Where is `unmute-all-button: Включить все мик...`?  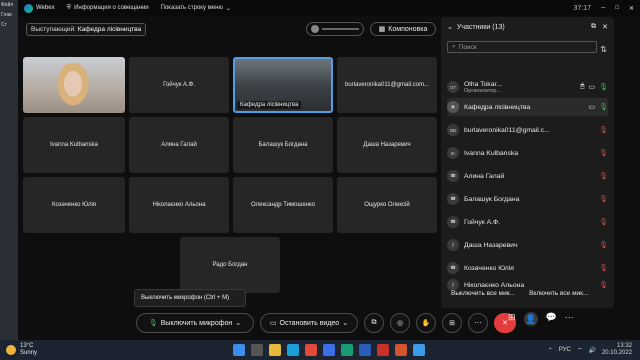
unmute-all-button: Включить все мик... is located at coordinates (558, 293).